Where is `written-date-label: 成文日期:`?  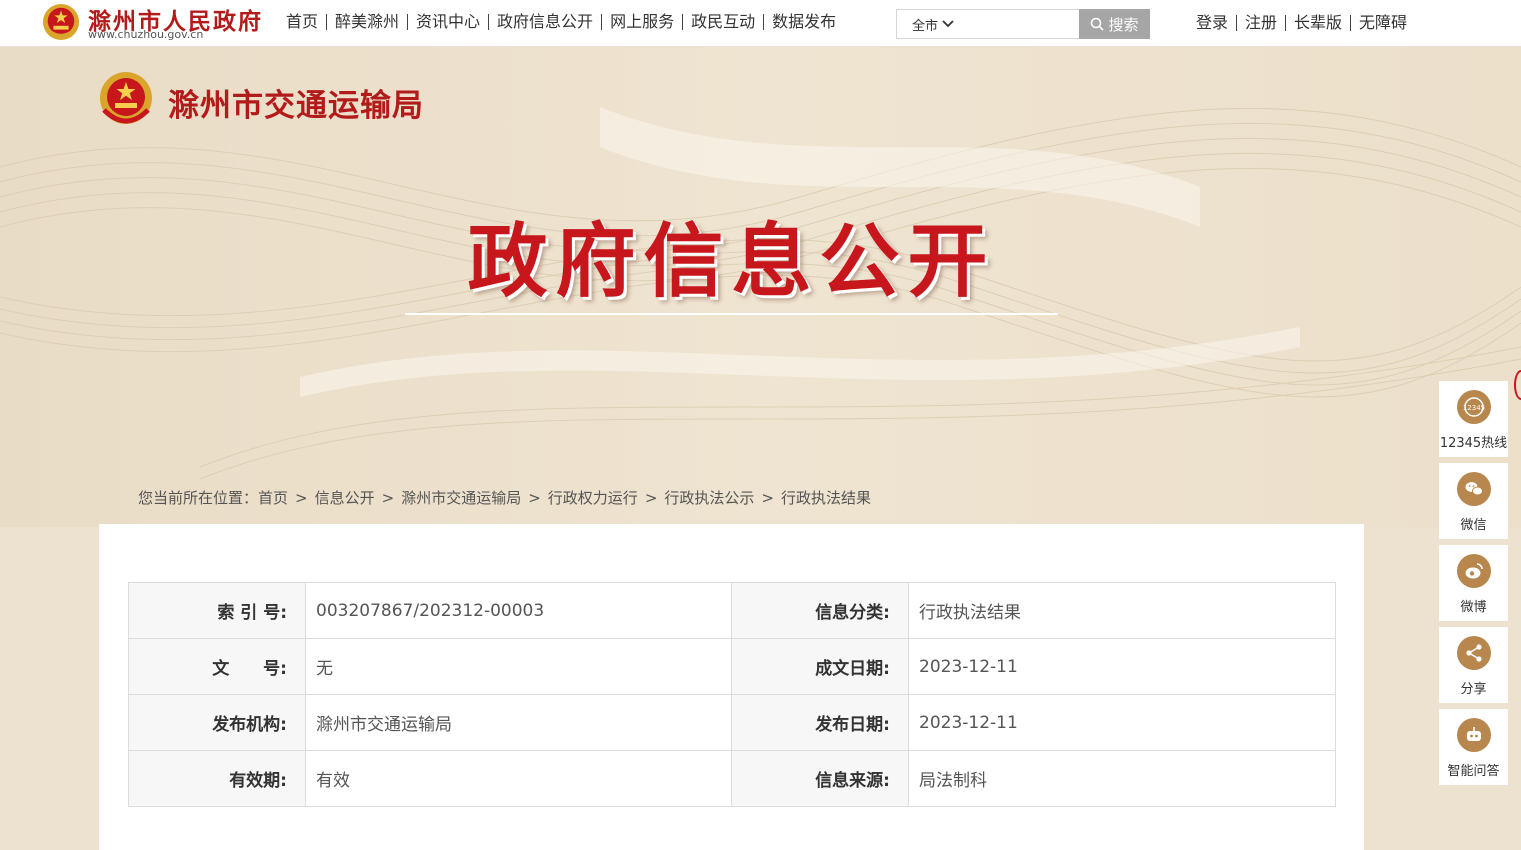 written-date-label: 成文日期: is located at coordinates (820, 666).